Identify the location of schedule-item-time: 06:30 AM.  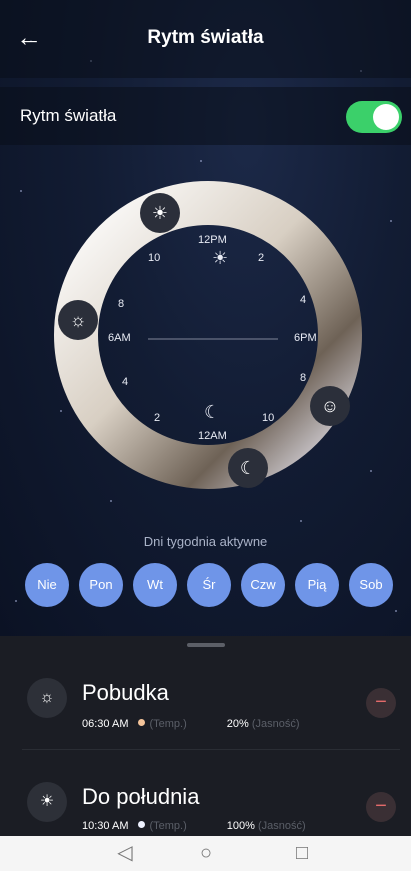
(105, 724).